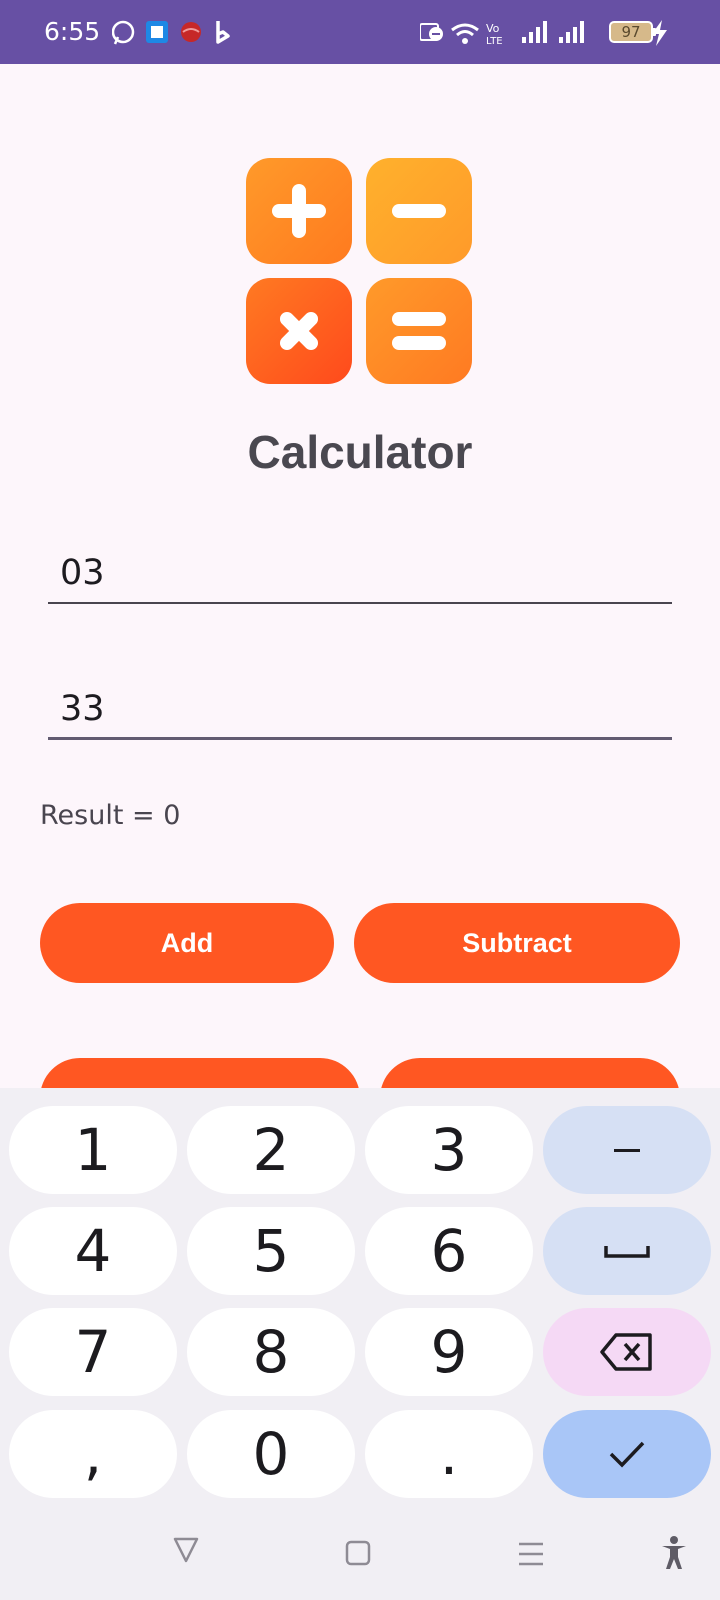 Image resolution: width=720 pixels, height=1600 pixels. I want to click on key-minus, so click(627, 1150).